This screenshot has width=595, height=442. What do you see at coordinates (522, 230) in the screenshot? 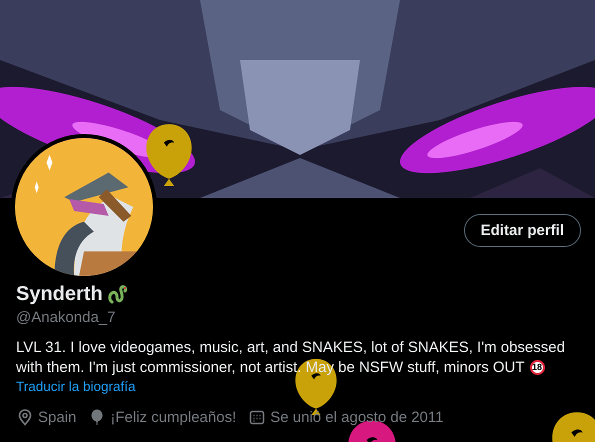
I see `edit-profile-button: Editar perfil` at bounding box center [522, 230].